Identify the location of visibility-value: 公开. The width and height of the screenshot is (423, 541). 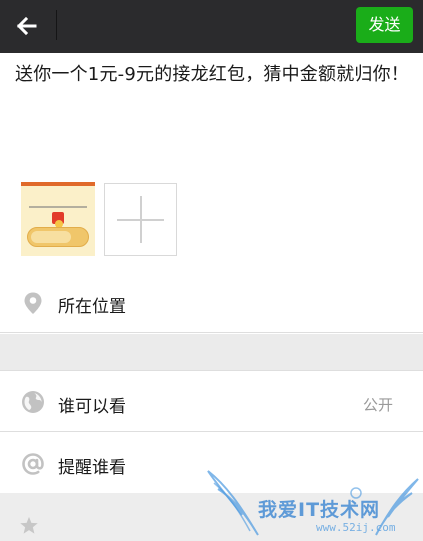
(377, 405).